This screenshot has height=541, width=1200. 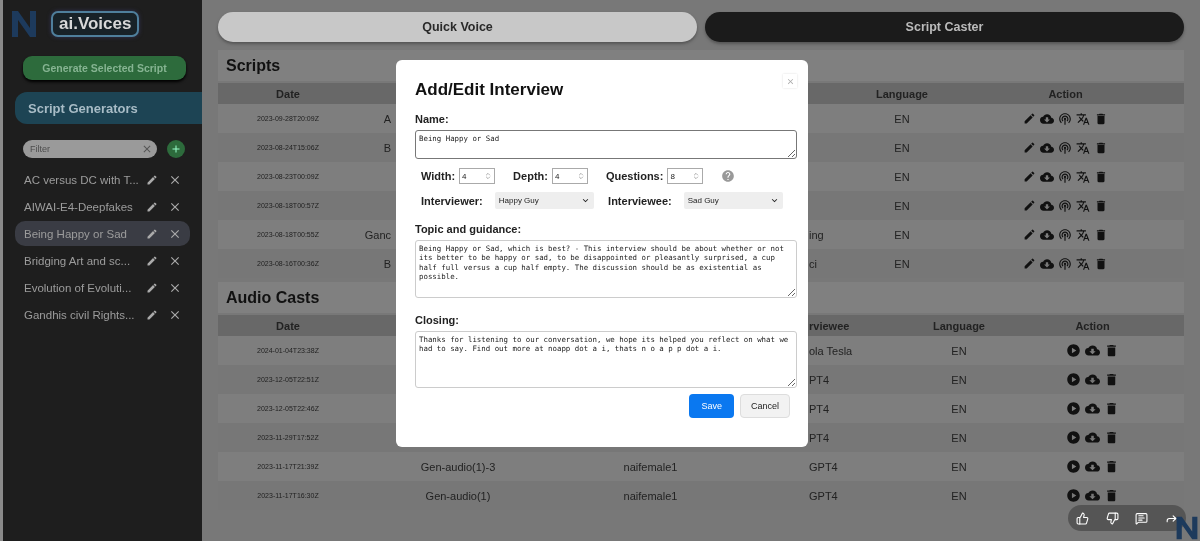 I want to click on table-cell: ing, so click(x=816, y=234).